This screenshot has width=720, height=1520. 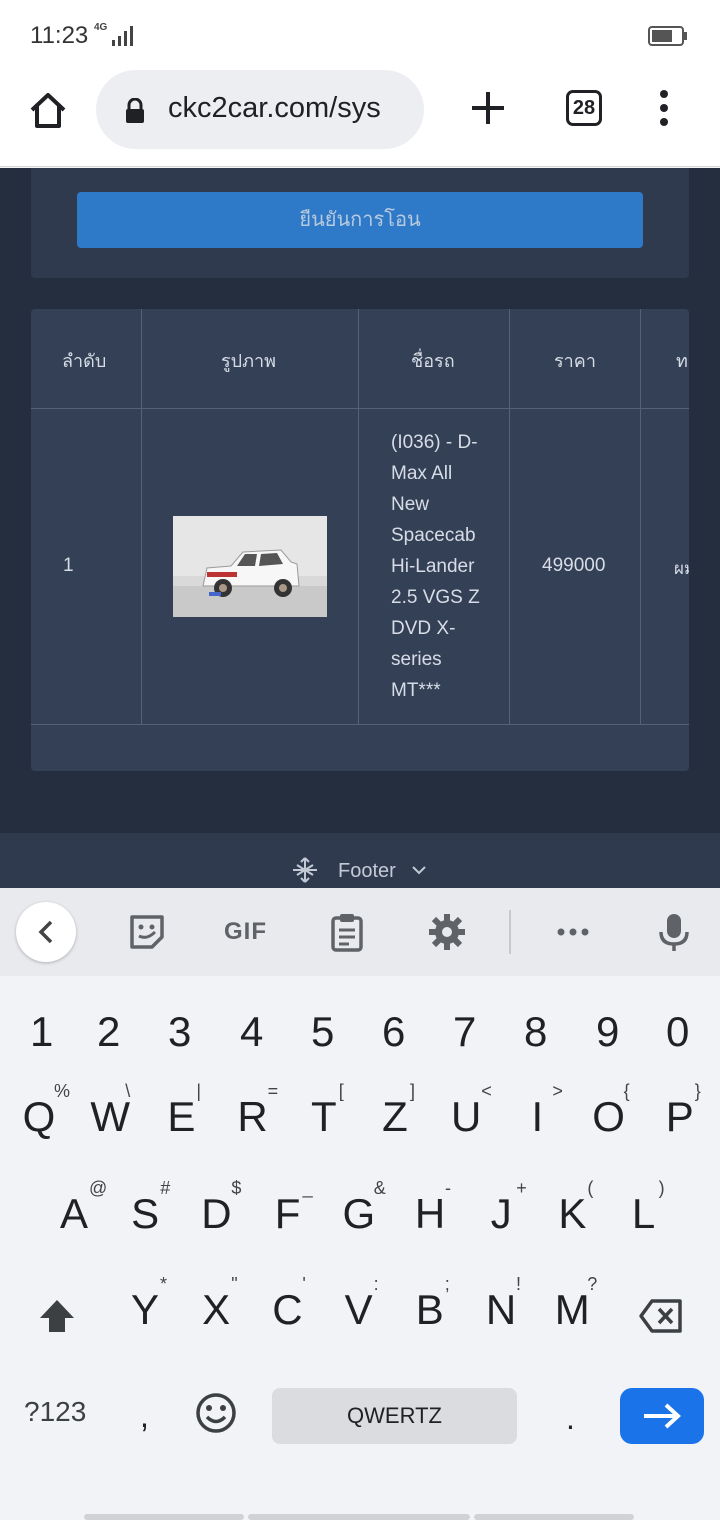 I want to click on transfer-card: ยืนยันการโอน, so click(x=360, y=223).